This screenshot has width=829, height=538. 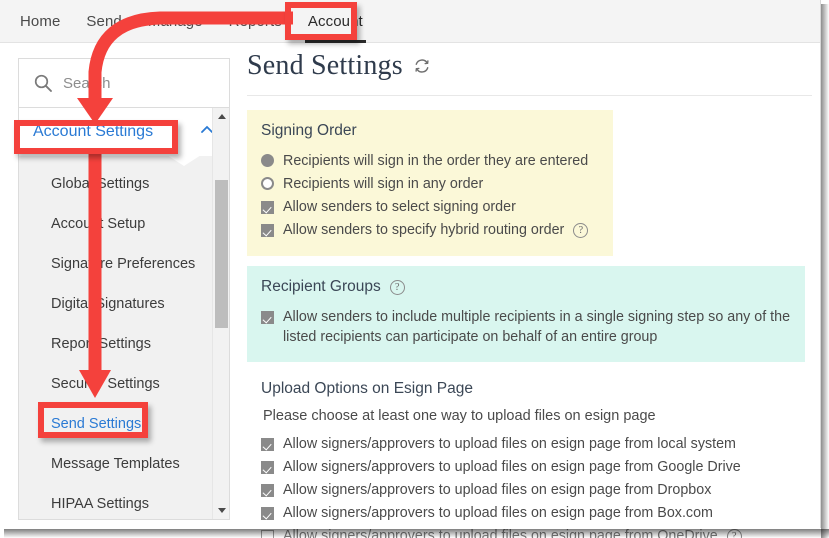 I want to click on arrow-to-account-settings, so click(x=185, y=67).